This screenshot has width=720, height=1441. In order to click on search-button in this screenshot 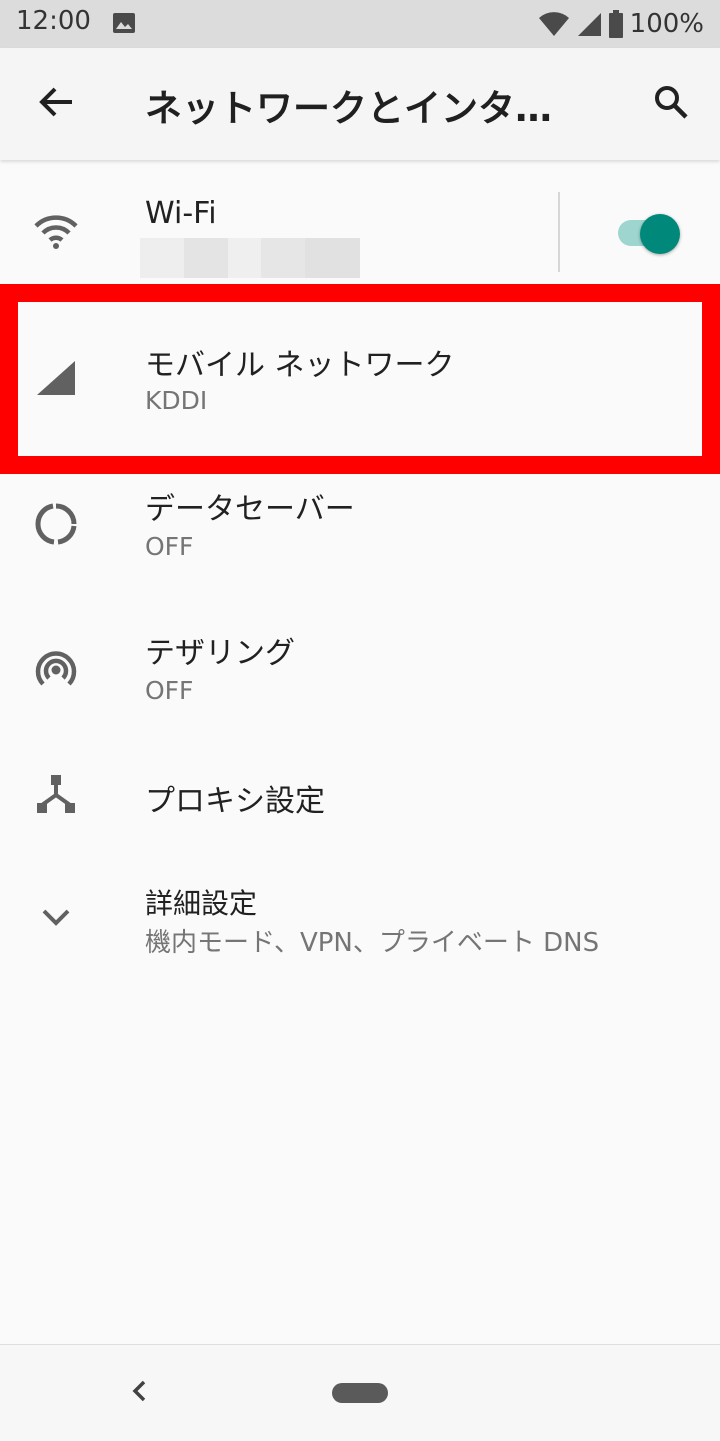, I will do `click(671, 104)`.